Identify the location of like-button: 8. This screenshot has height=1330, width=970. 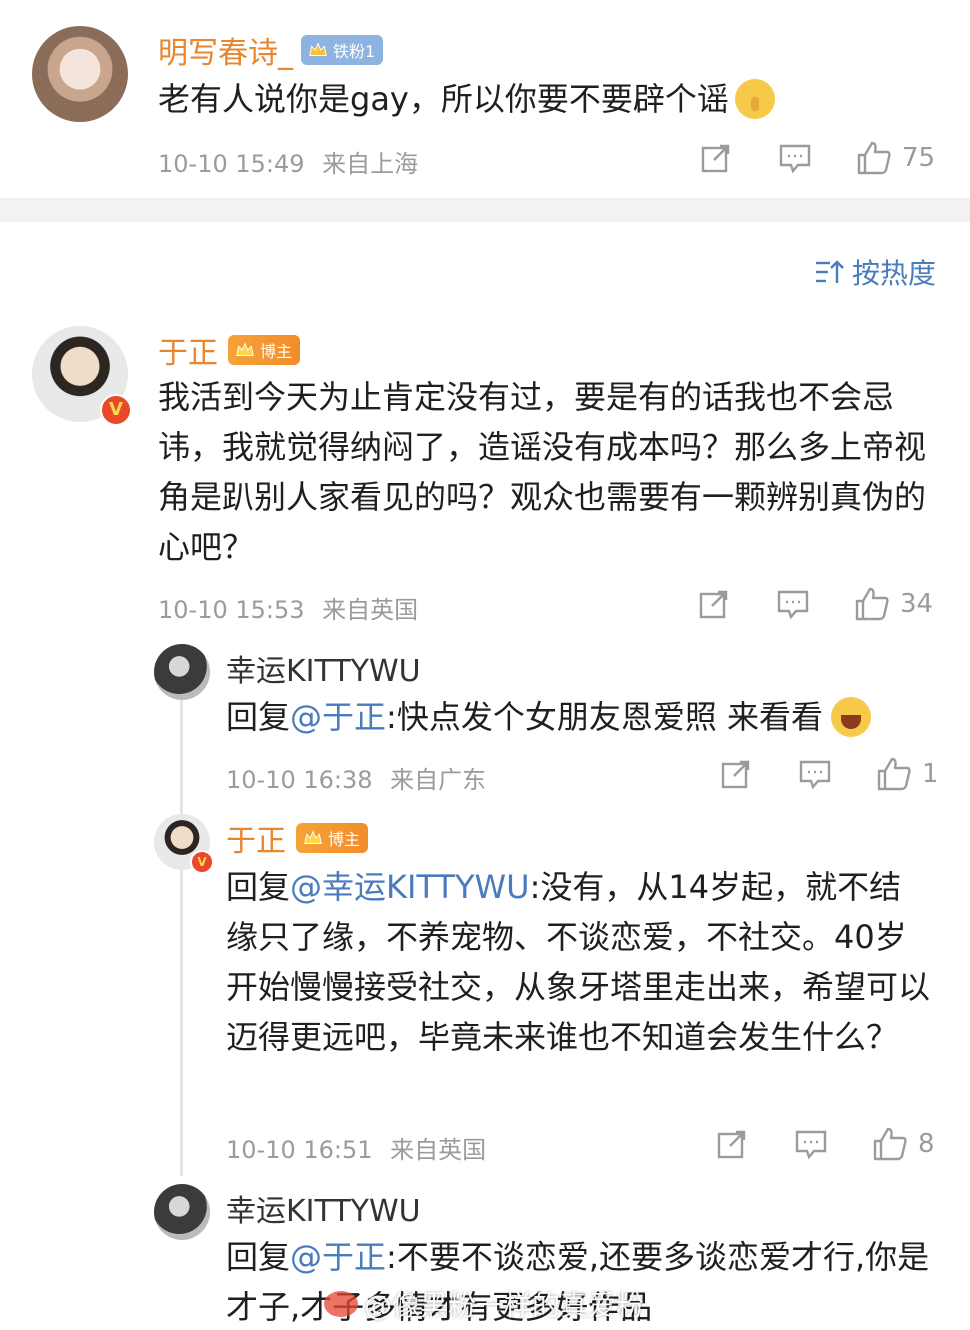
(903, 1144).